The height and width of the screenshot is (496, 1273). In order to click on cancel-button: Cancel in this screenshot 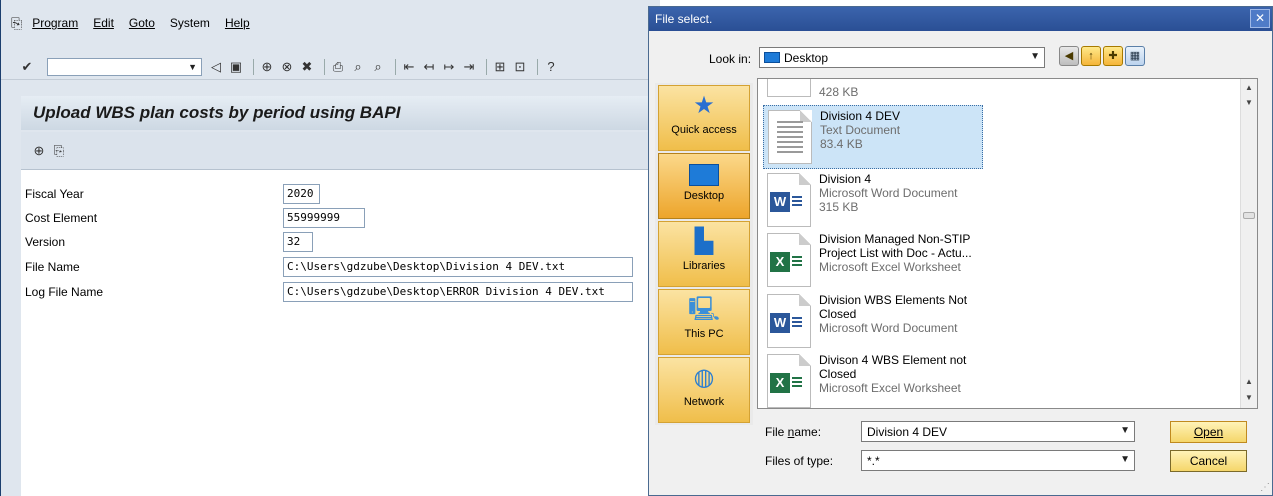, I will do `click(1208, 461)`.